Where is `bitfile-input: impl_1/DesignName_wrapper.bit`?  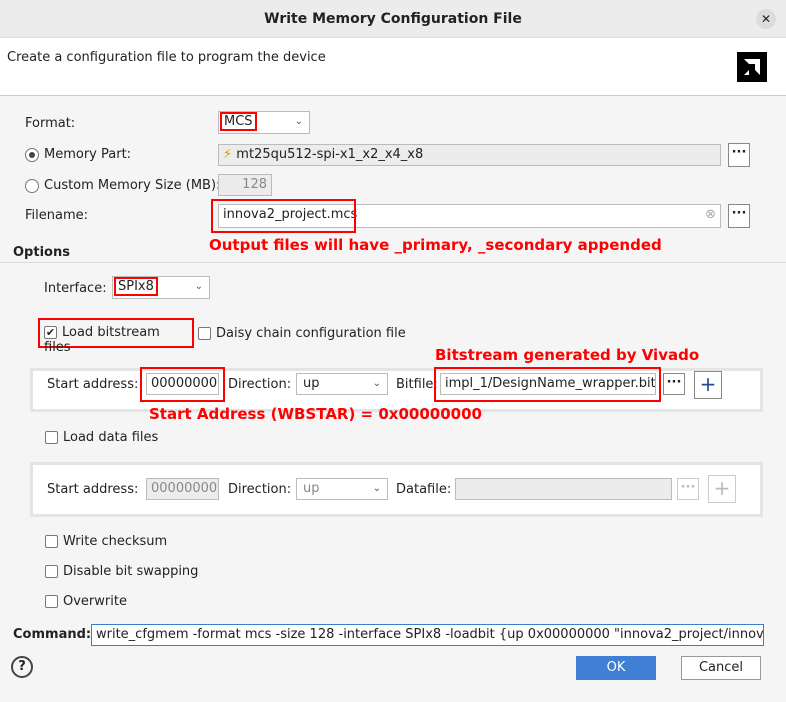 bitfile-input: impl_1/DesignName_wrapper.bit is located at coordinates (548, 384).